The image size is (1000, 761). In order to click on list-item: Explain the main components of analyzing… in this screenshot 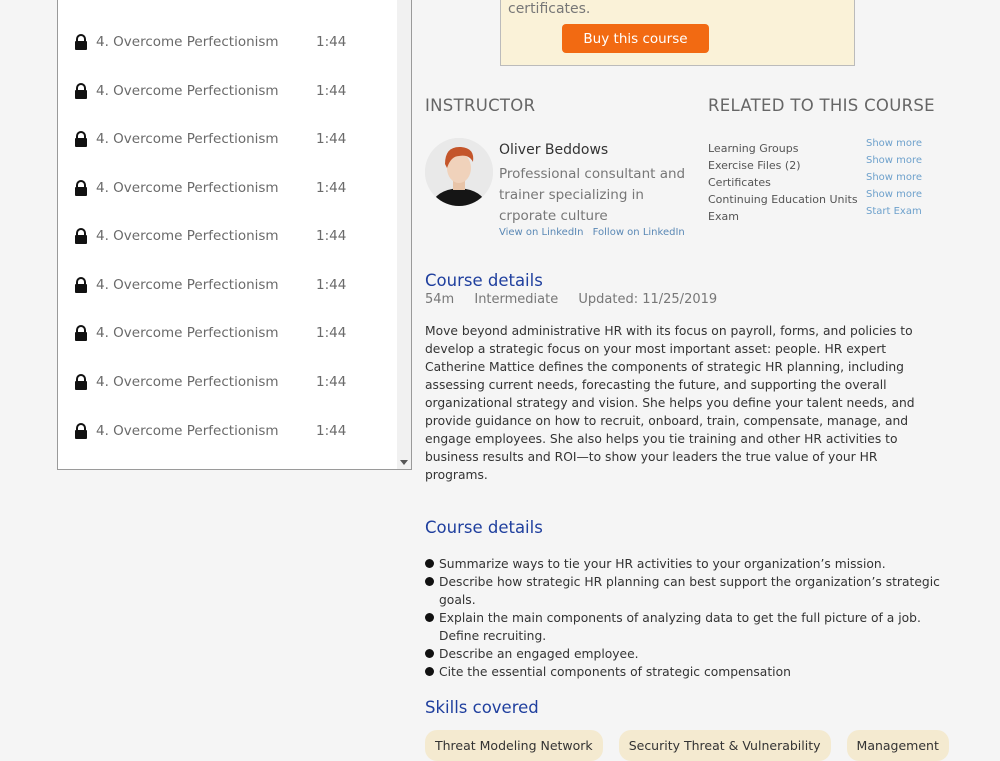, I will do `click(682, 627)`.